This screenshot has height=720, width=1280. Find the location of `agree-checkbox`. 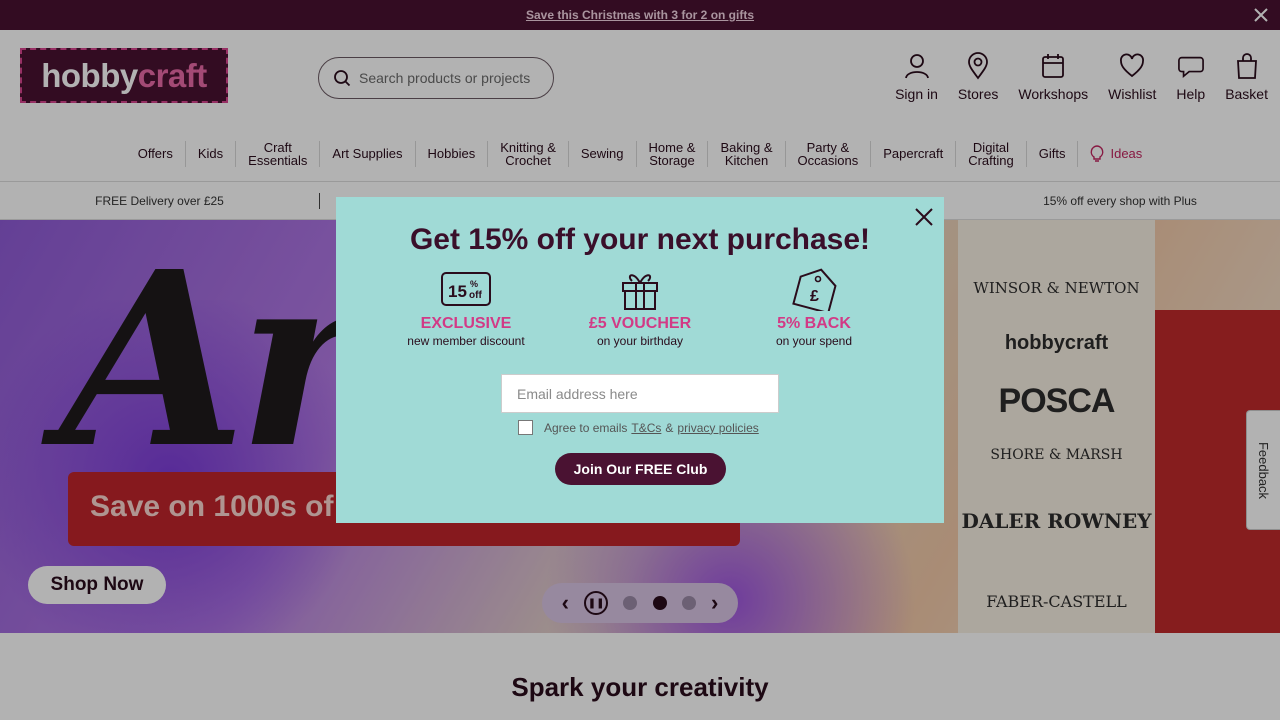

agree-checkbox is located at coordinates (525, 427).